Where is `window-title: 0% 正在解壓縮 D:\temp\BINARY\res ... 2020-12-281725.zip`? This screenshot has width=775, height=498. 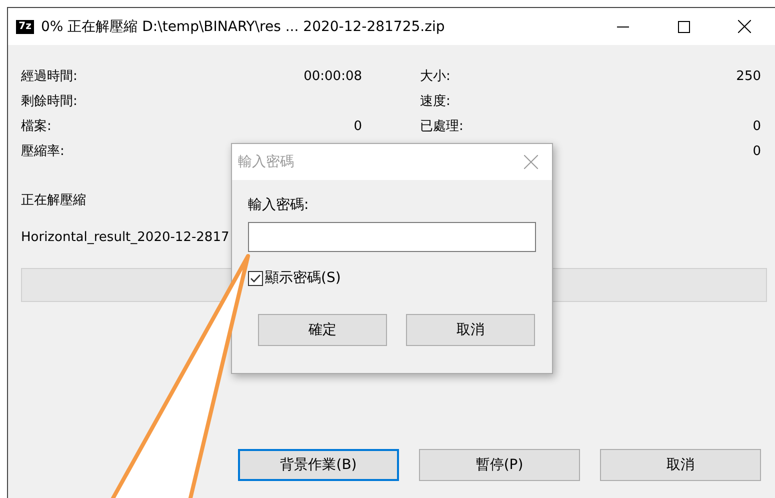
window-title: 0% 正在解壓縮 D:\temp\BINARY\res ... 2020-12-281725.zip is located at coordinates (243, 27).